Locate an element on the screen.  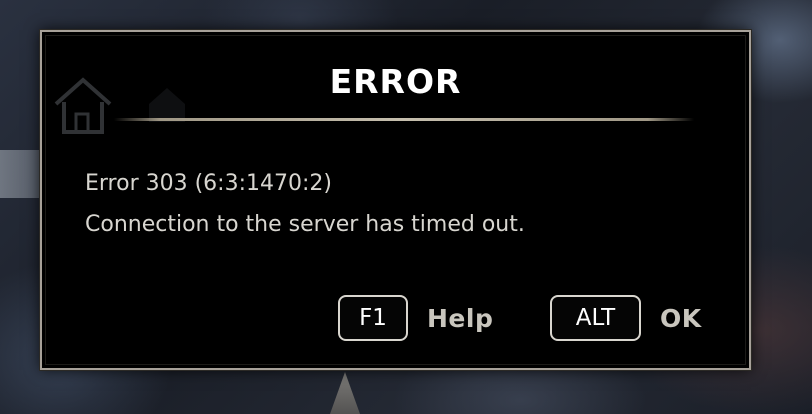
background-spire is located at coordinates (345, 393).